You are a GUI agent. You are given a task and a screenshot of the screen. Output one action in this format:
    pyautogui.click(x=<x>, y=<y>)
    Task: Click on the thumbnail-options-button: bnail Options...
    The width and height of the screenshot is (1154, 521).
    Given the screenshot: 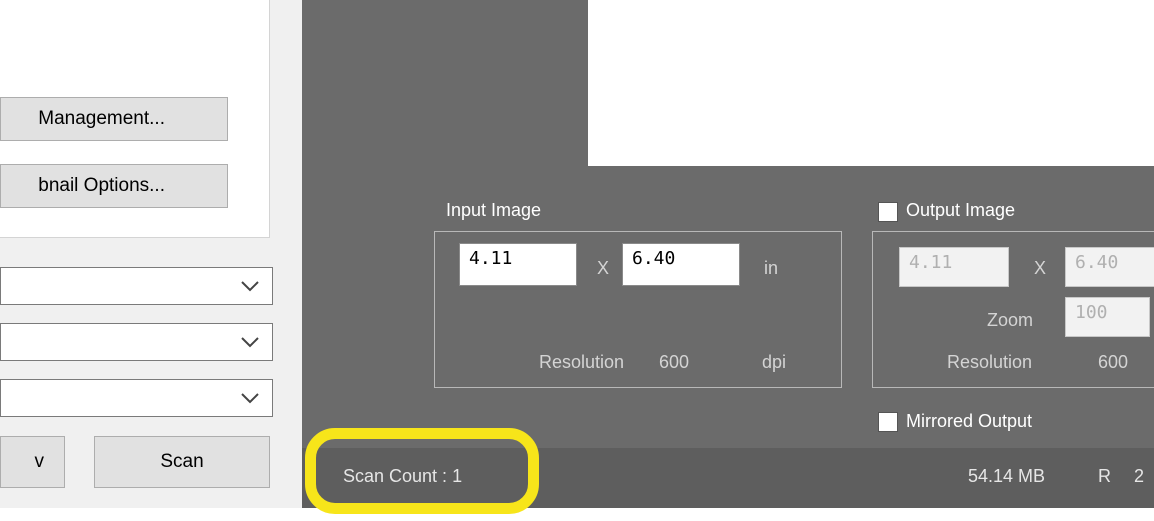 What is the action you would take?
    pyautogui.click(x=114, y=186)
    